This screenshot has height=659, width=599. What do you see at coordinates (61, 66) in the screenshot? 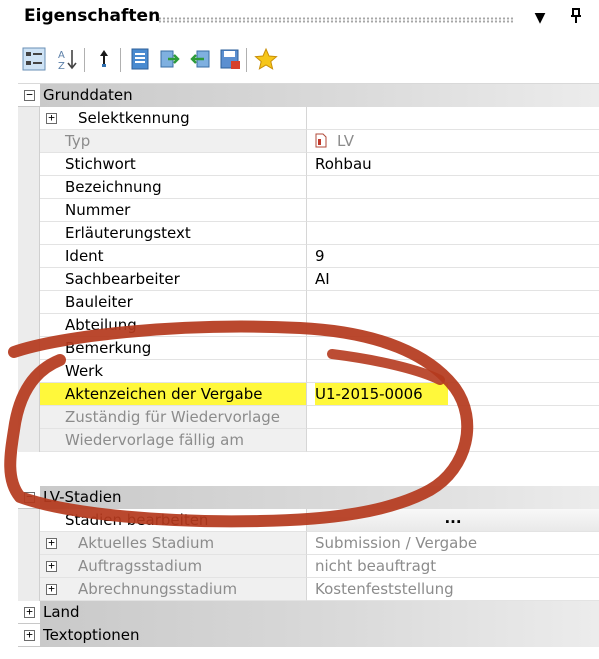
I see `svg-text: Z` at bounding box center [61, 66].